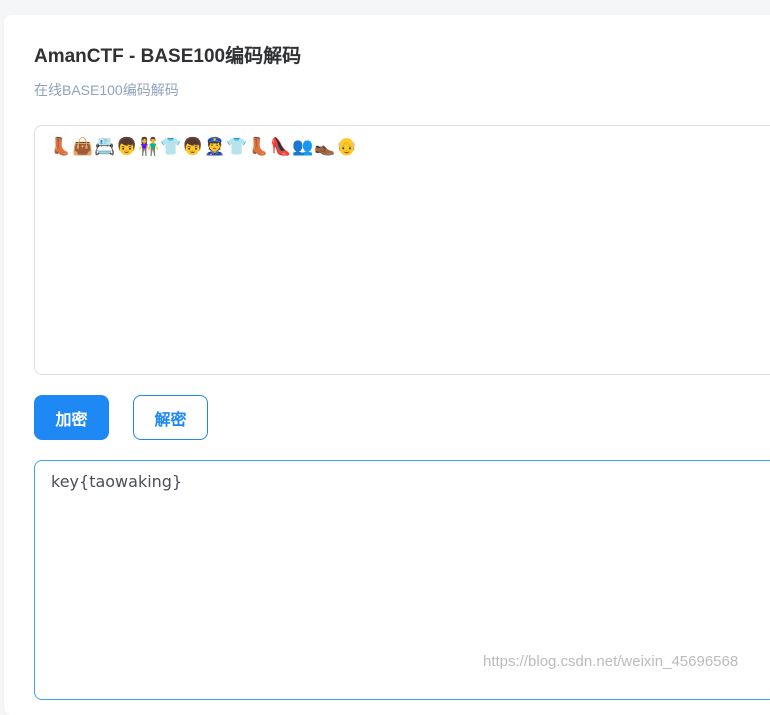  I want to click on emoji-shirt-1: 👕, so click(171, 147).